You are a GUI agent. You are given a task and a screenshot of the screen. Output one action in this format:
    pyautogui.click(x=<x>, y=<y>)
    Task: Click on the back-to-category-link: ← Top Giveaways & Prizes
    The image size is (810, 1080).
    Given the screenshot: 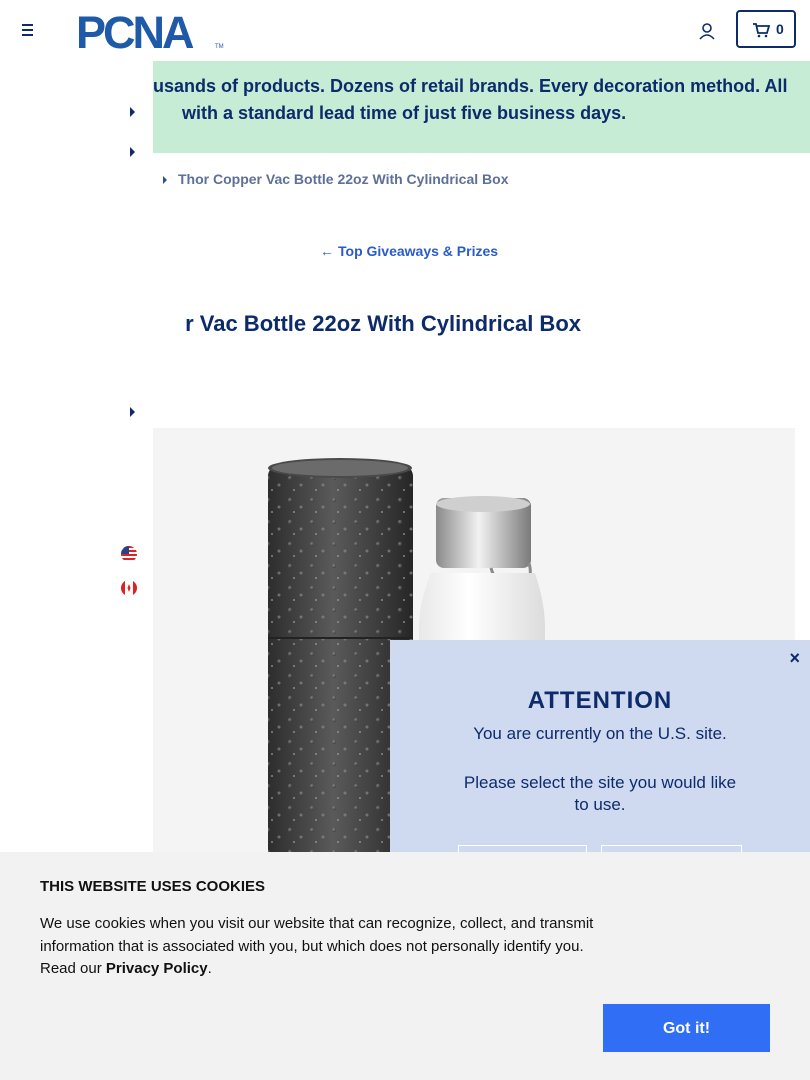 What is the action you would take?
    pyautogui.click(x=409, y=251)
    